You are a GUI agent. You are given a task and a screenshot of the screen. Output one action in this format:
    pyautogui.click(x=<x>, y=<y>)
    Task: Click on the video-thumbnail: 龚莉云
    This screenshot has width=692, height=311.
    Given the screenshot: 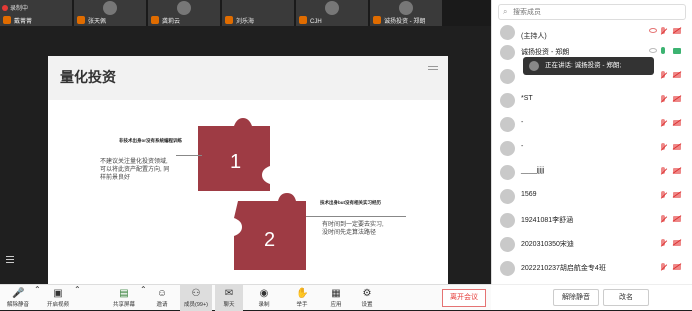 What is the action you would take?
    pyautogui.click(x=184, y=13)
    